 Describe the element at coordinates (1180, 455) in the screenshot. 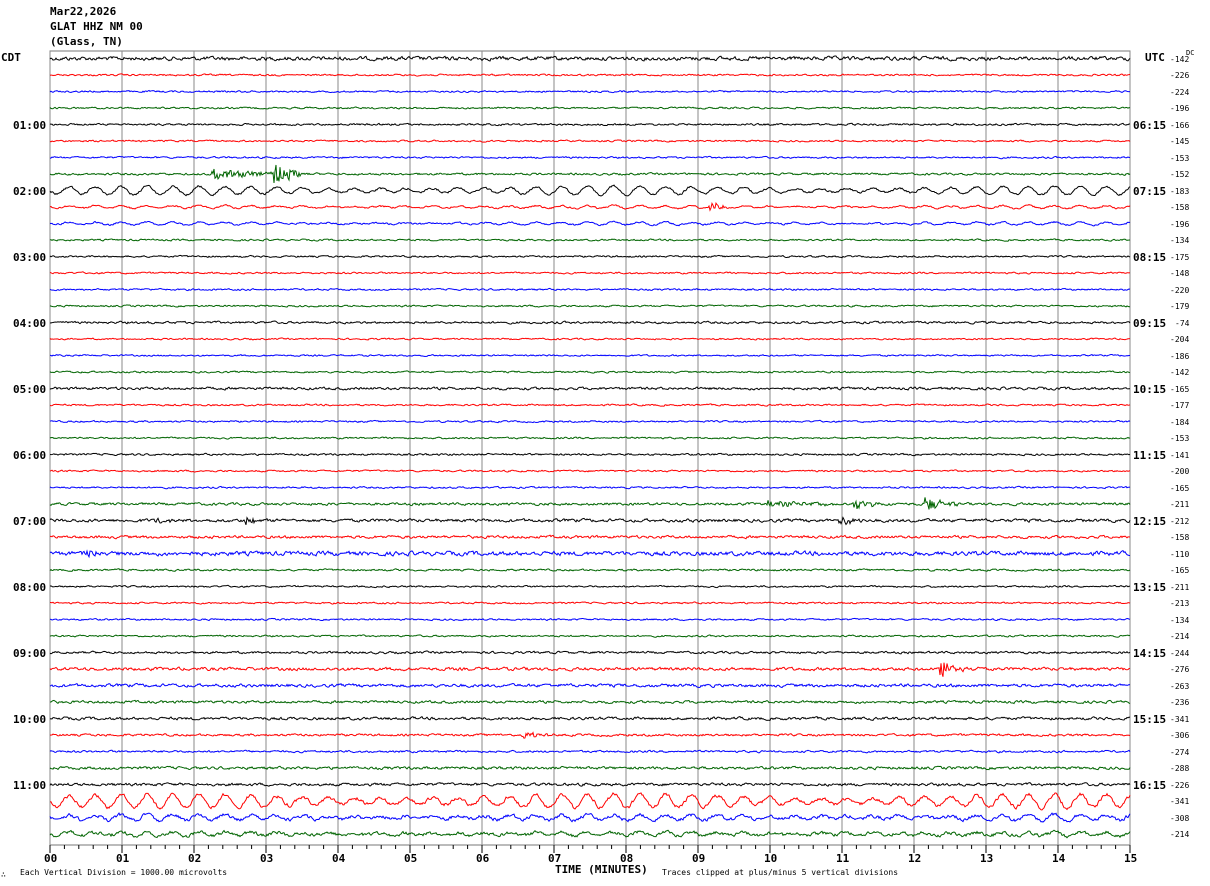

I see `dc-offset-value: -141` at that location.